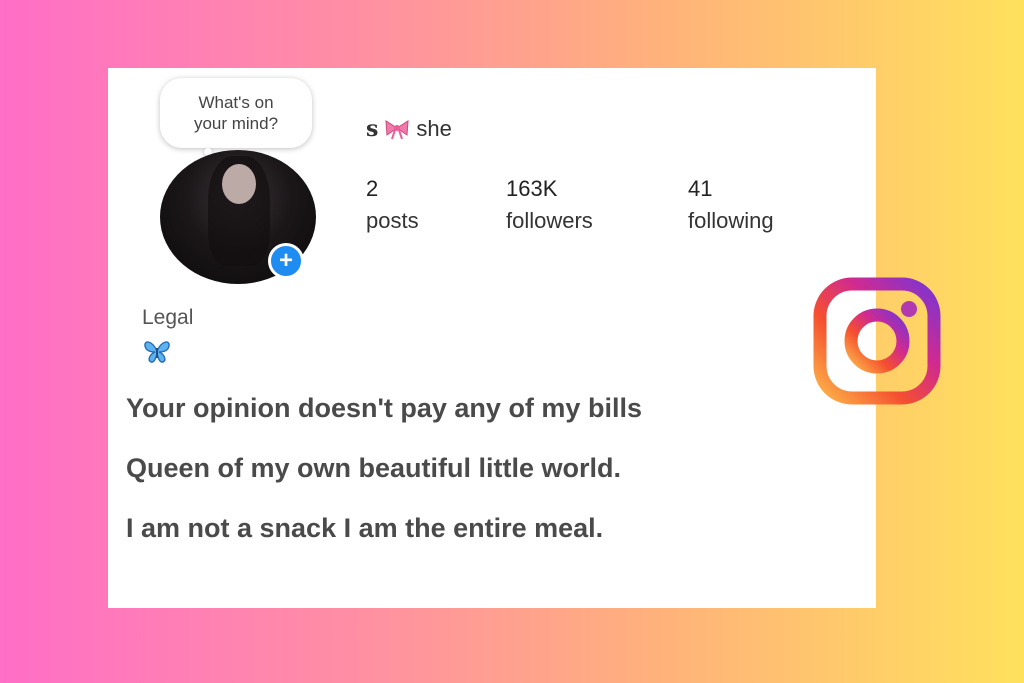 This screenshot has height=683, width=1024. Describe the element at coordinates (392, 220) in the screenshot. I see `stat-posts-label: posts` at that location.